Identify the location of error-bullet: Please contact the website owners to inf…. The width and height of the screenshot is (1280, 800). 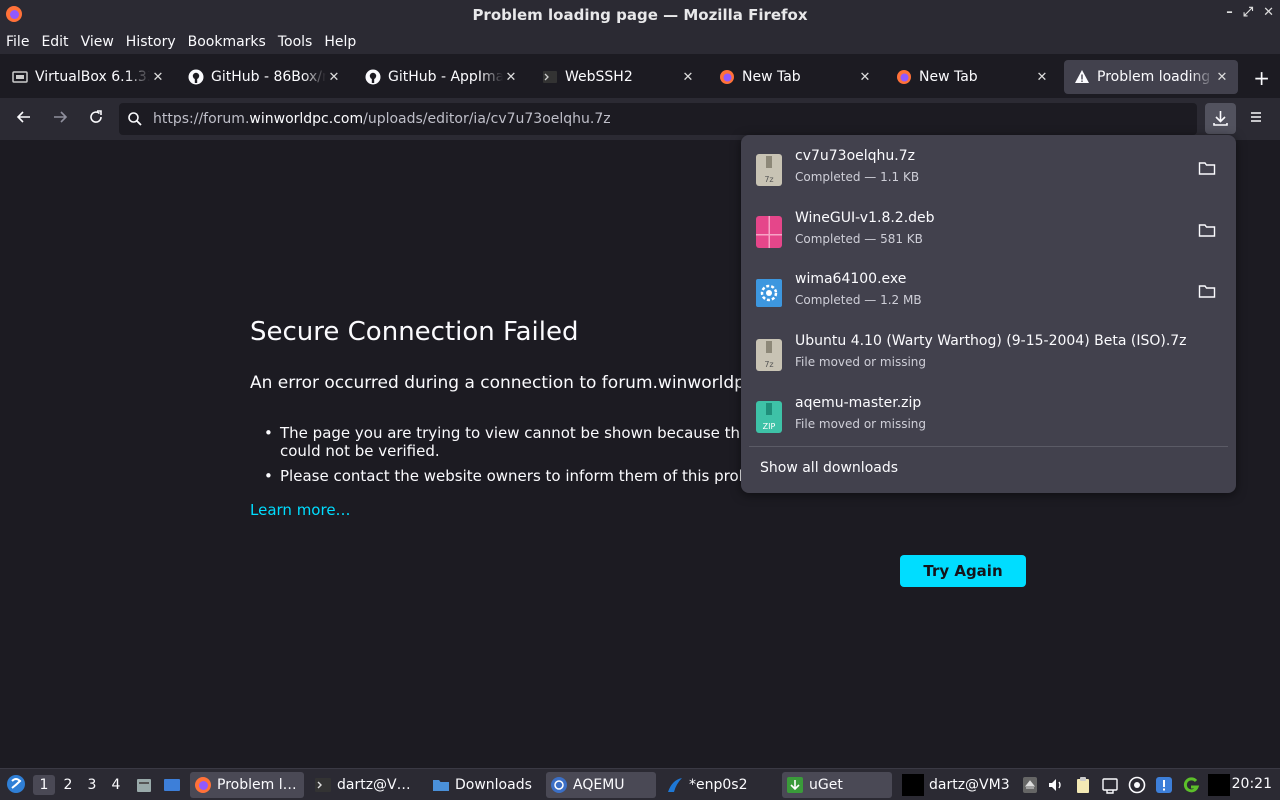
(506, 476).